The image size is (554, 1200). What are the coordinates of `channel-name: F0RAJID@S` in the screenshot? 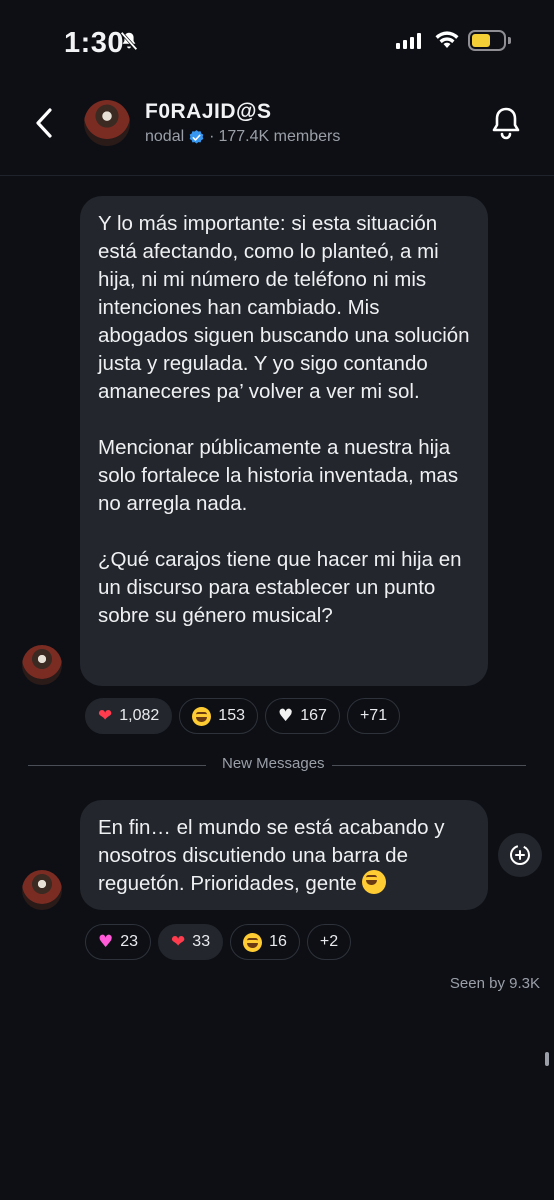 It's located at (208, 112).